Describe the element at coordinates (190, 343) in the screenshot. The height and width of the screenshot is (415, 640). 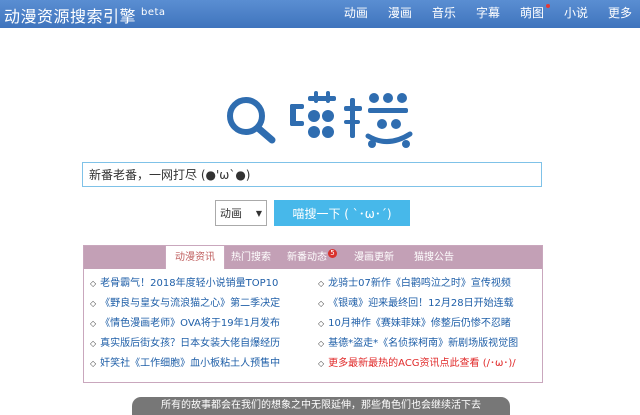
I see `news-item-text: 真实版后街女孩？日本女装大佬自爆经历` at that location.